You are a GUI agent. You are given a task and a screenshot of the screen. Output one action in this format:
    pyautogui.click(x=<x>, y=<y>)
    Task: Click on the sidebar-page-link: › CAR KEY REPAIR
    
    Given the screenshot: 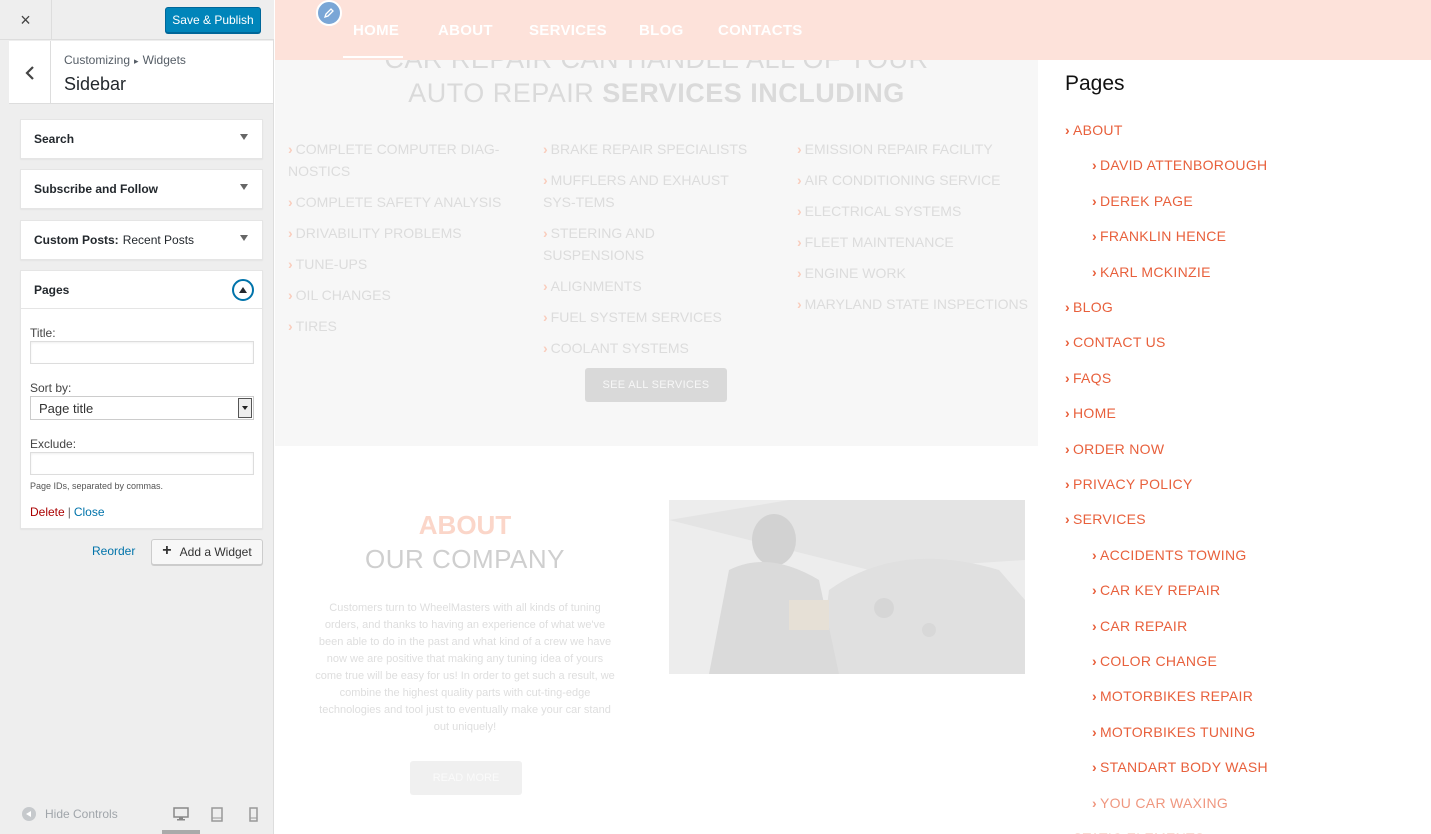 What is the action you would take?
    pyautogui.click(x=1156, y=590)
    